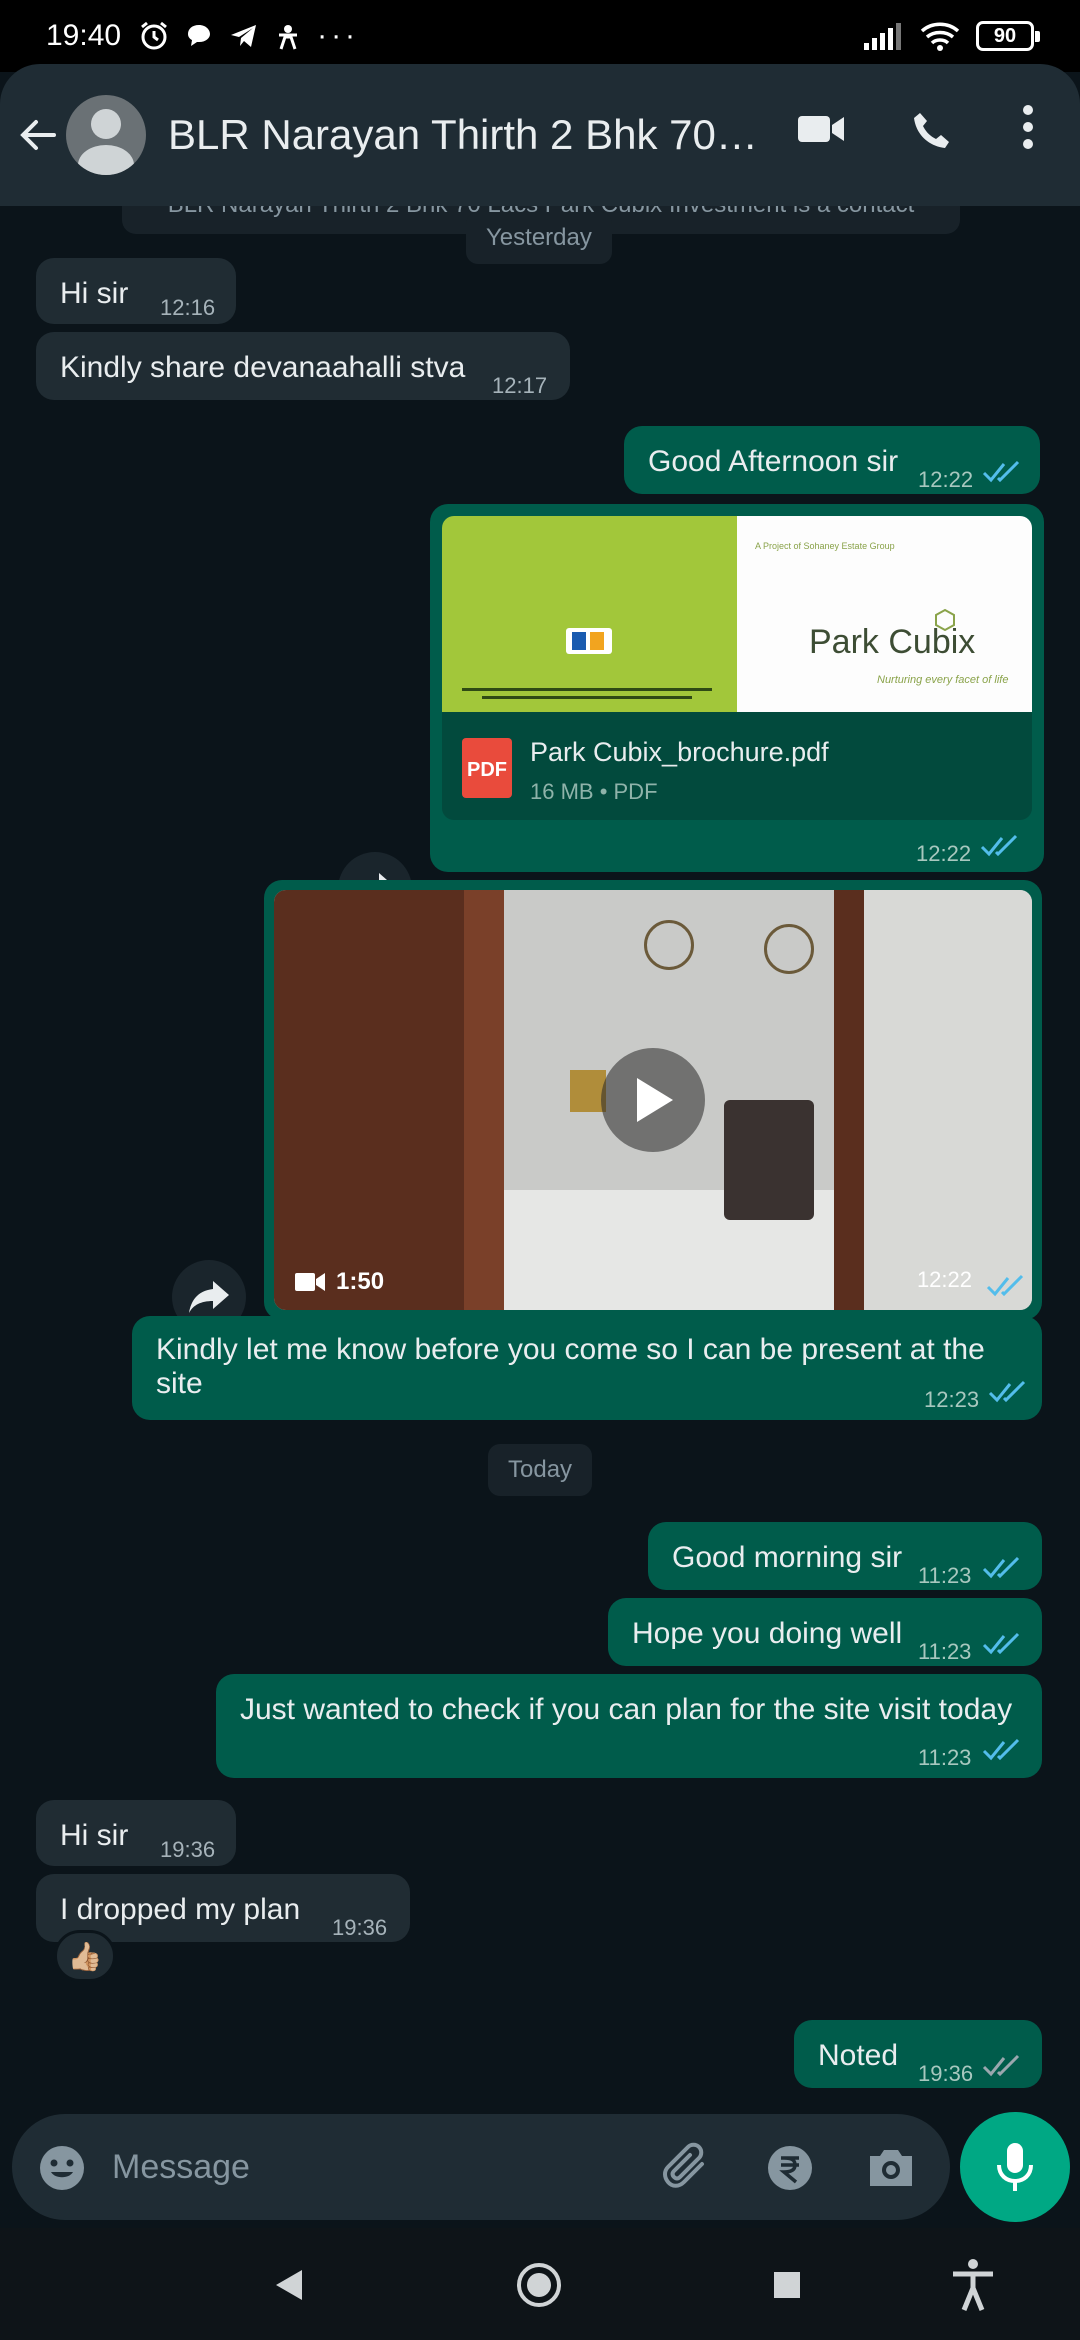 The image size is (1080, 2340). I want to click on nav-home-icon, so click(539, 2285).